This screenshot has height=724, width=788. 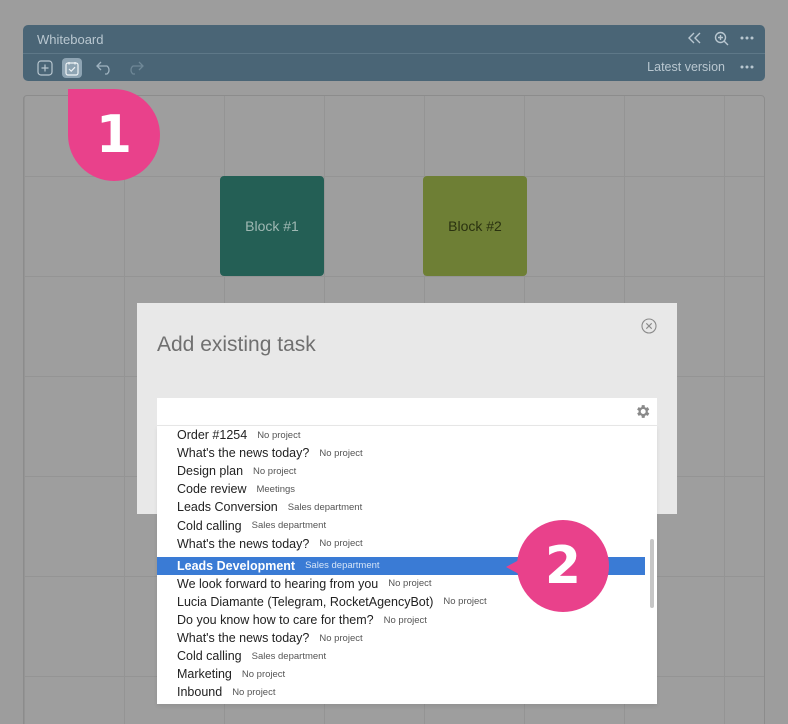 I want to click on task-row: Order #1254 No project, so click(x=401, y=435).